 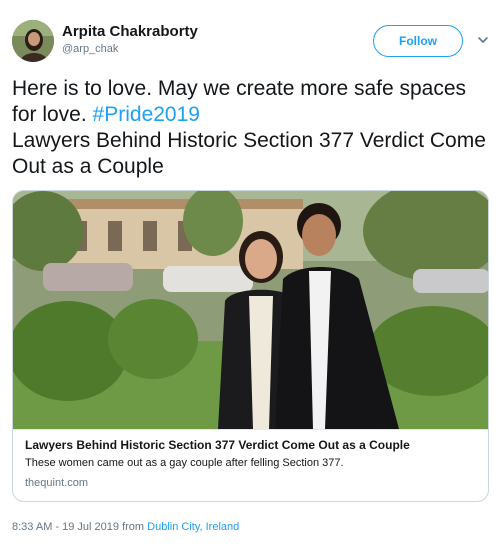 I want to click on avatar, so click(x=33, y=41).